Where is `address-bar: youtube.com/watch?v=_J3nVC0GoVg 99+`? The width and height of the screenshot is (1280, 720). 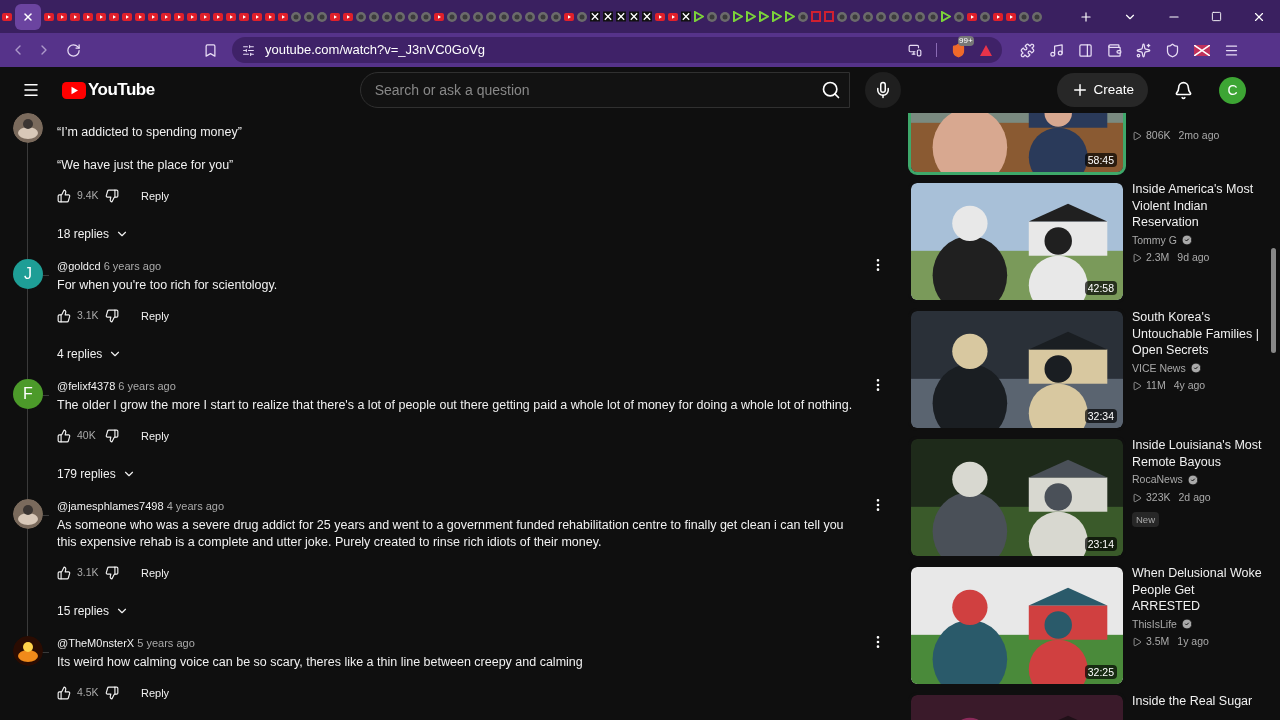
address-bar: youtube.com/watch?v=_J3nVC0GoVg 99+ is located at coordinates (617, 50).